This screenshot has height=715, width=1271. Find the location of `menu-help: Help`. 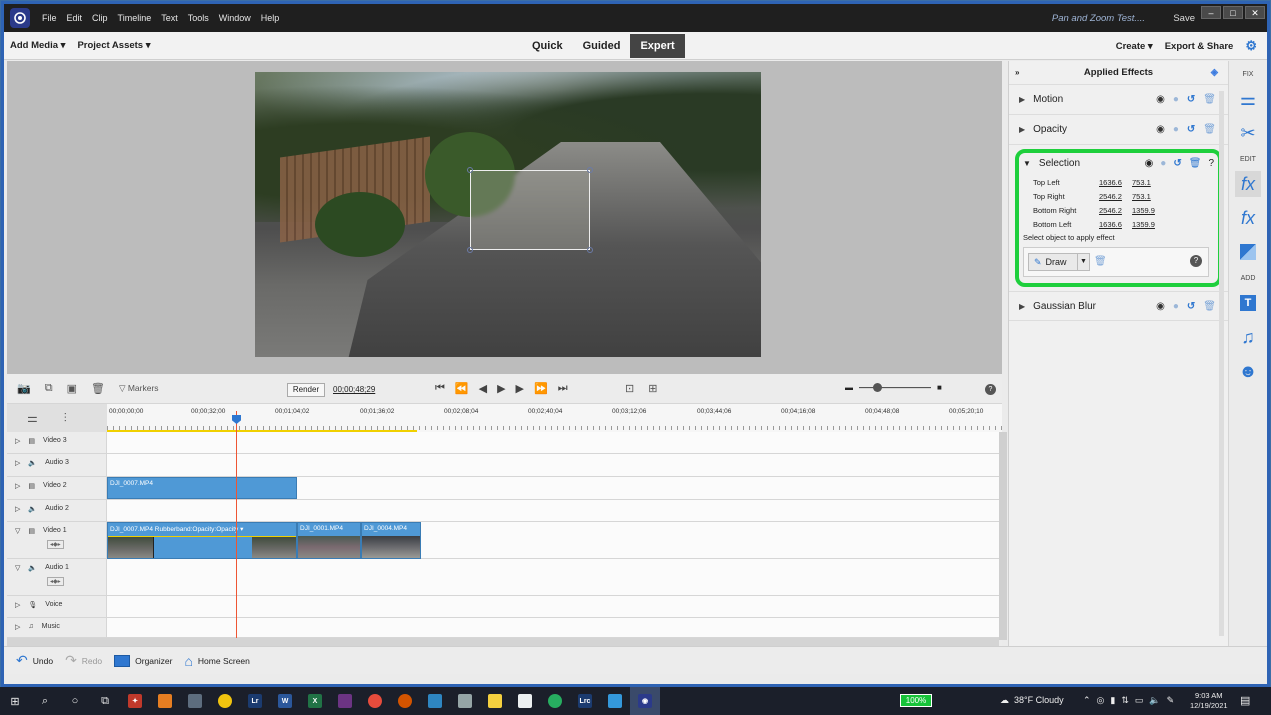

menu-help: Help is located at coordinates (270, 18).